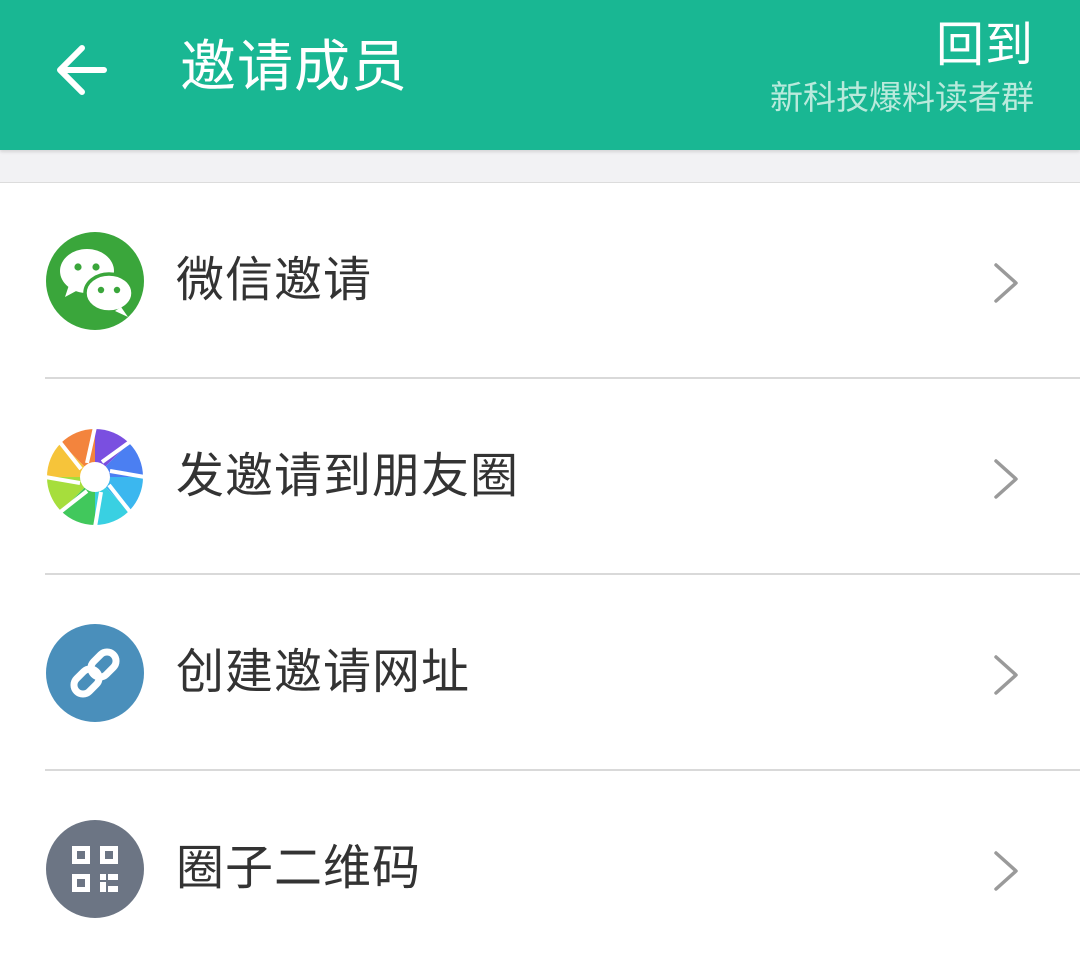 The image size is (1080, 967). What do you see at coordinates (95, 869) in the screenshot?
I see `qr-code-icon` at bounding box center [95, 869].